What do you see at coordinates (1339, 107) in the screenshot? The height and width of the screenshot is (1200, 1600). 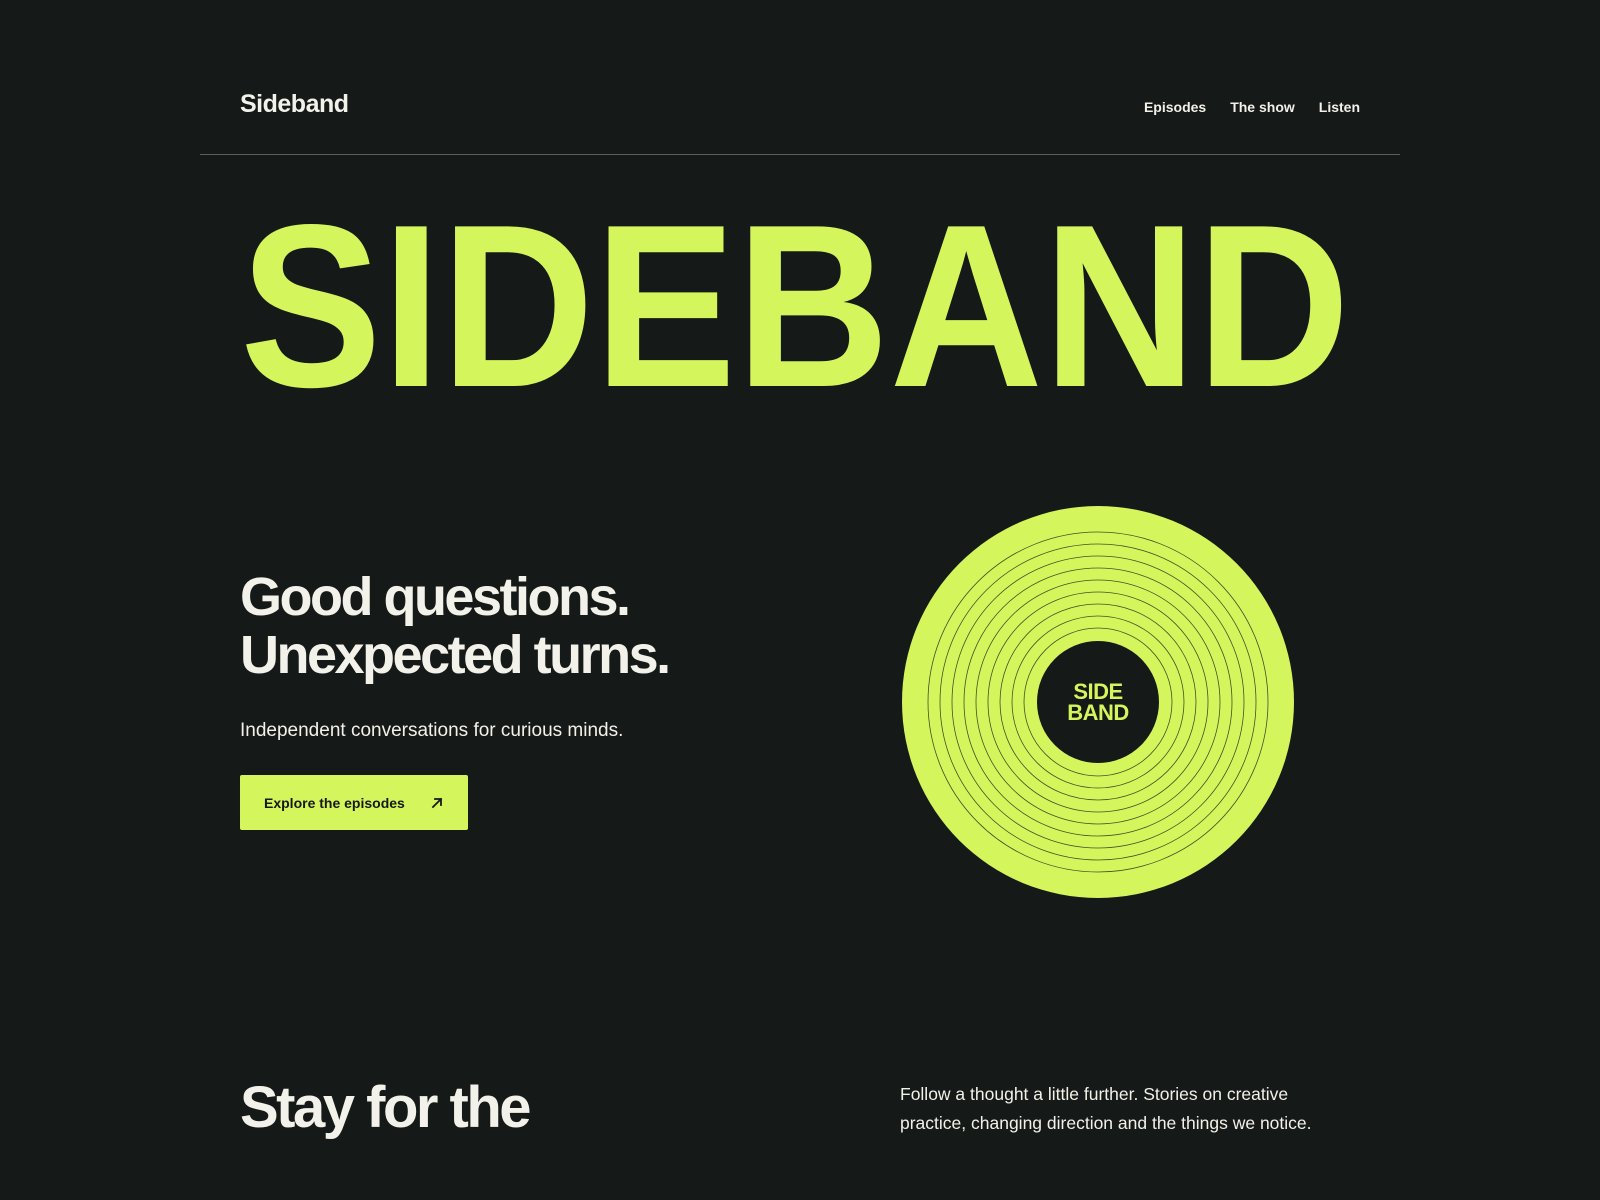 I see `nav-link-listen: Listen` at bounding box center [1339, 107].